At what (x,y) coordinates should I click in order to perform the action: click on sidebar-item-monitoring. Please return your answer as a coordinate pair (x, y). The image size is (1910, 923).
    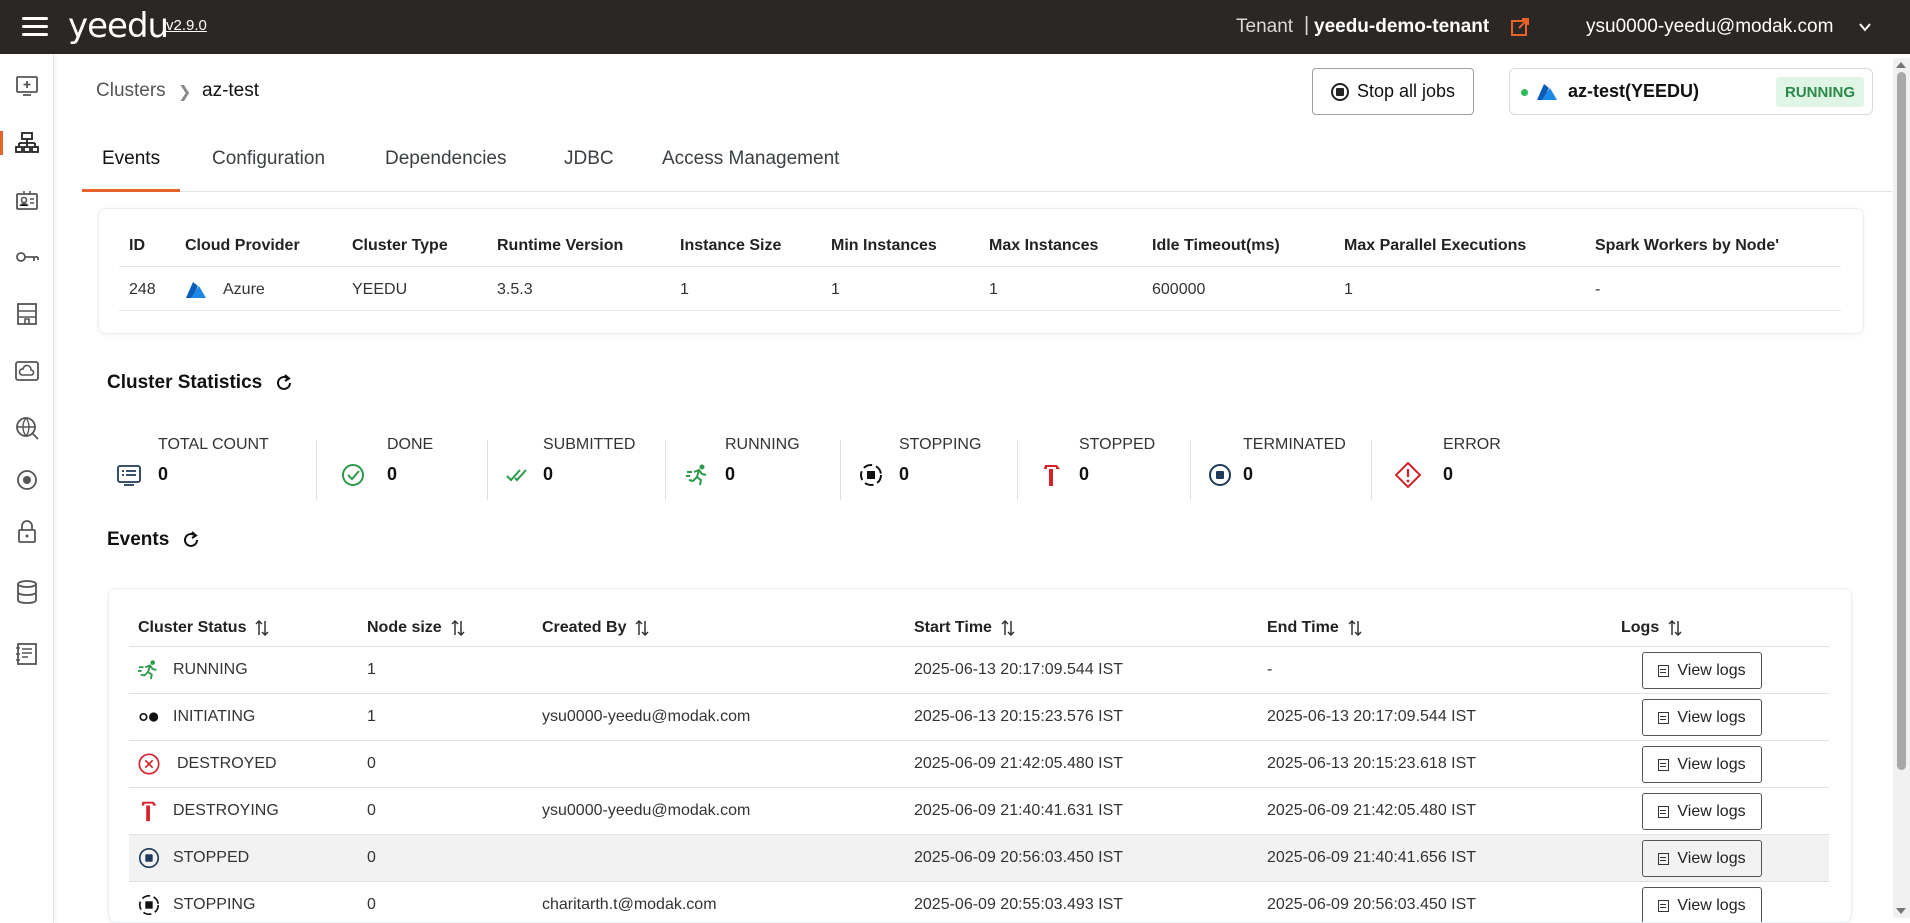
    Looking at the image, I should click on (27, 480).